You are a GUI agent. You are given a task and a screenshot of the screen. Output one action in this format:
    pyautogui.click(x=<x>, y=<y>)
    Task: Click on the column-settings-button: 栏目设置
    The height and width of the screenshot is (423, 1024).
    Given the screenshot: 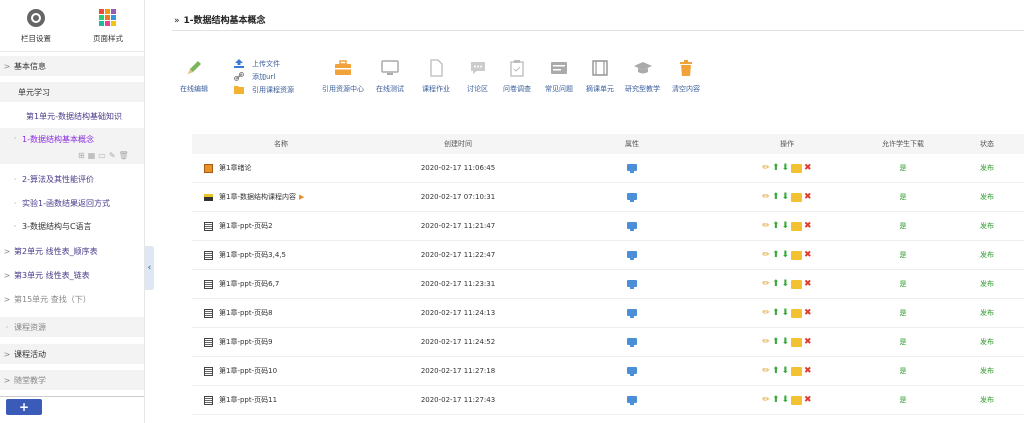 What is the action you would take?
    pyautogui.click(x=36, y=25)
    